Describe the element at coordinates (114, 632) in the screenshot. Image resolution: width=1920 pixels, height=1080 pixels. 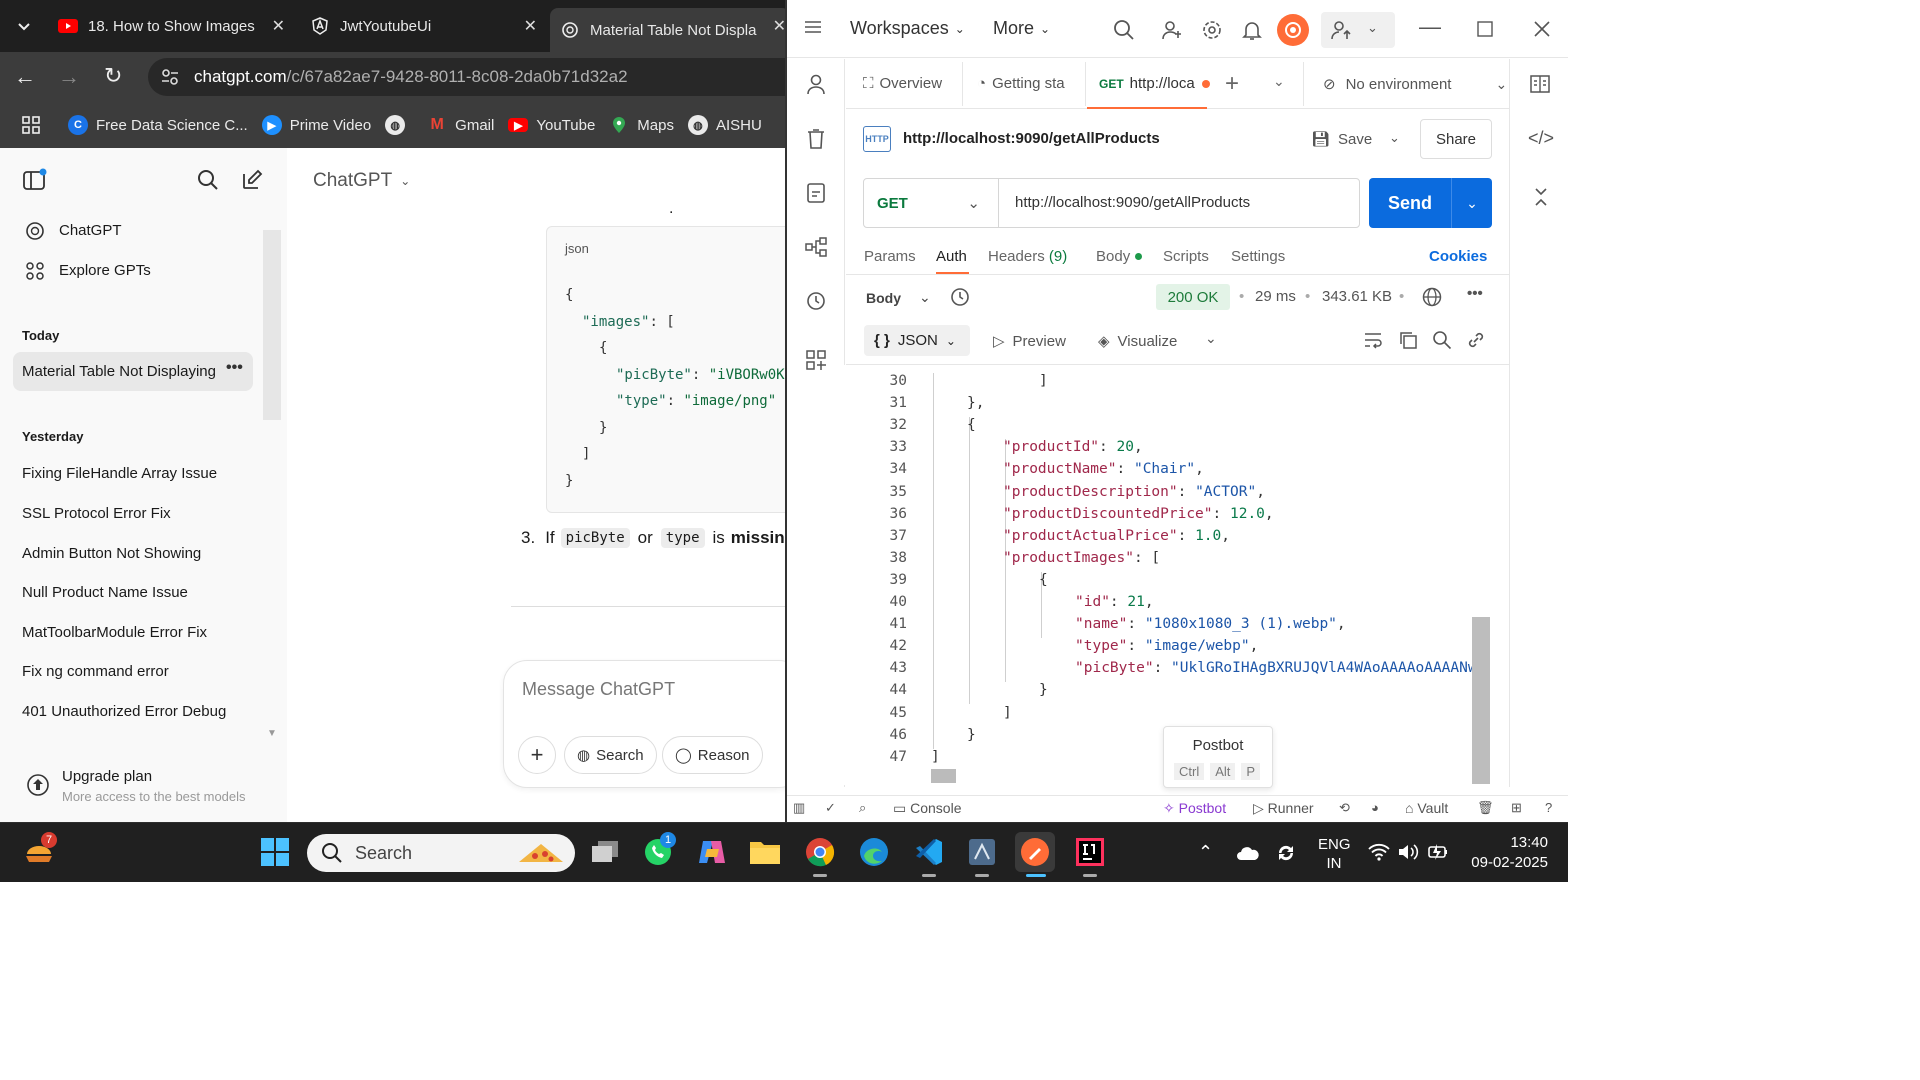
I see `chat-item: MatToolbarModule Error Fix` at that location.